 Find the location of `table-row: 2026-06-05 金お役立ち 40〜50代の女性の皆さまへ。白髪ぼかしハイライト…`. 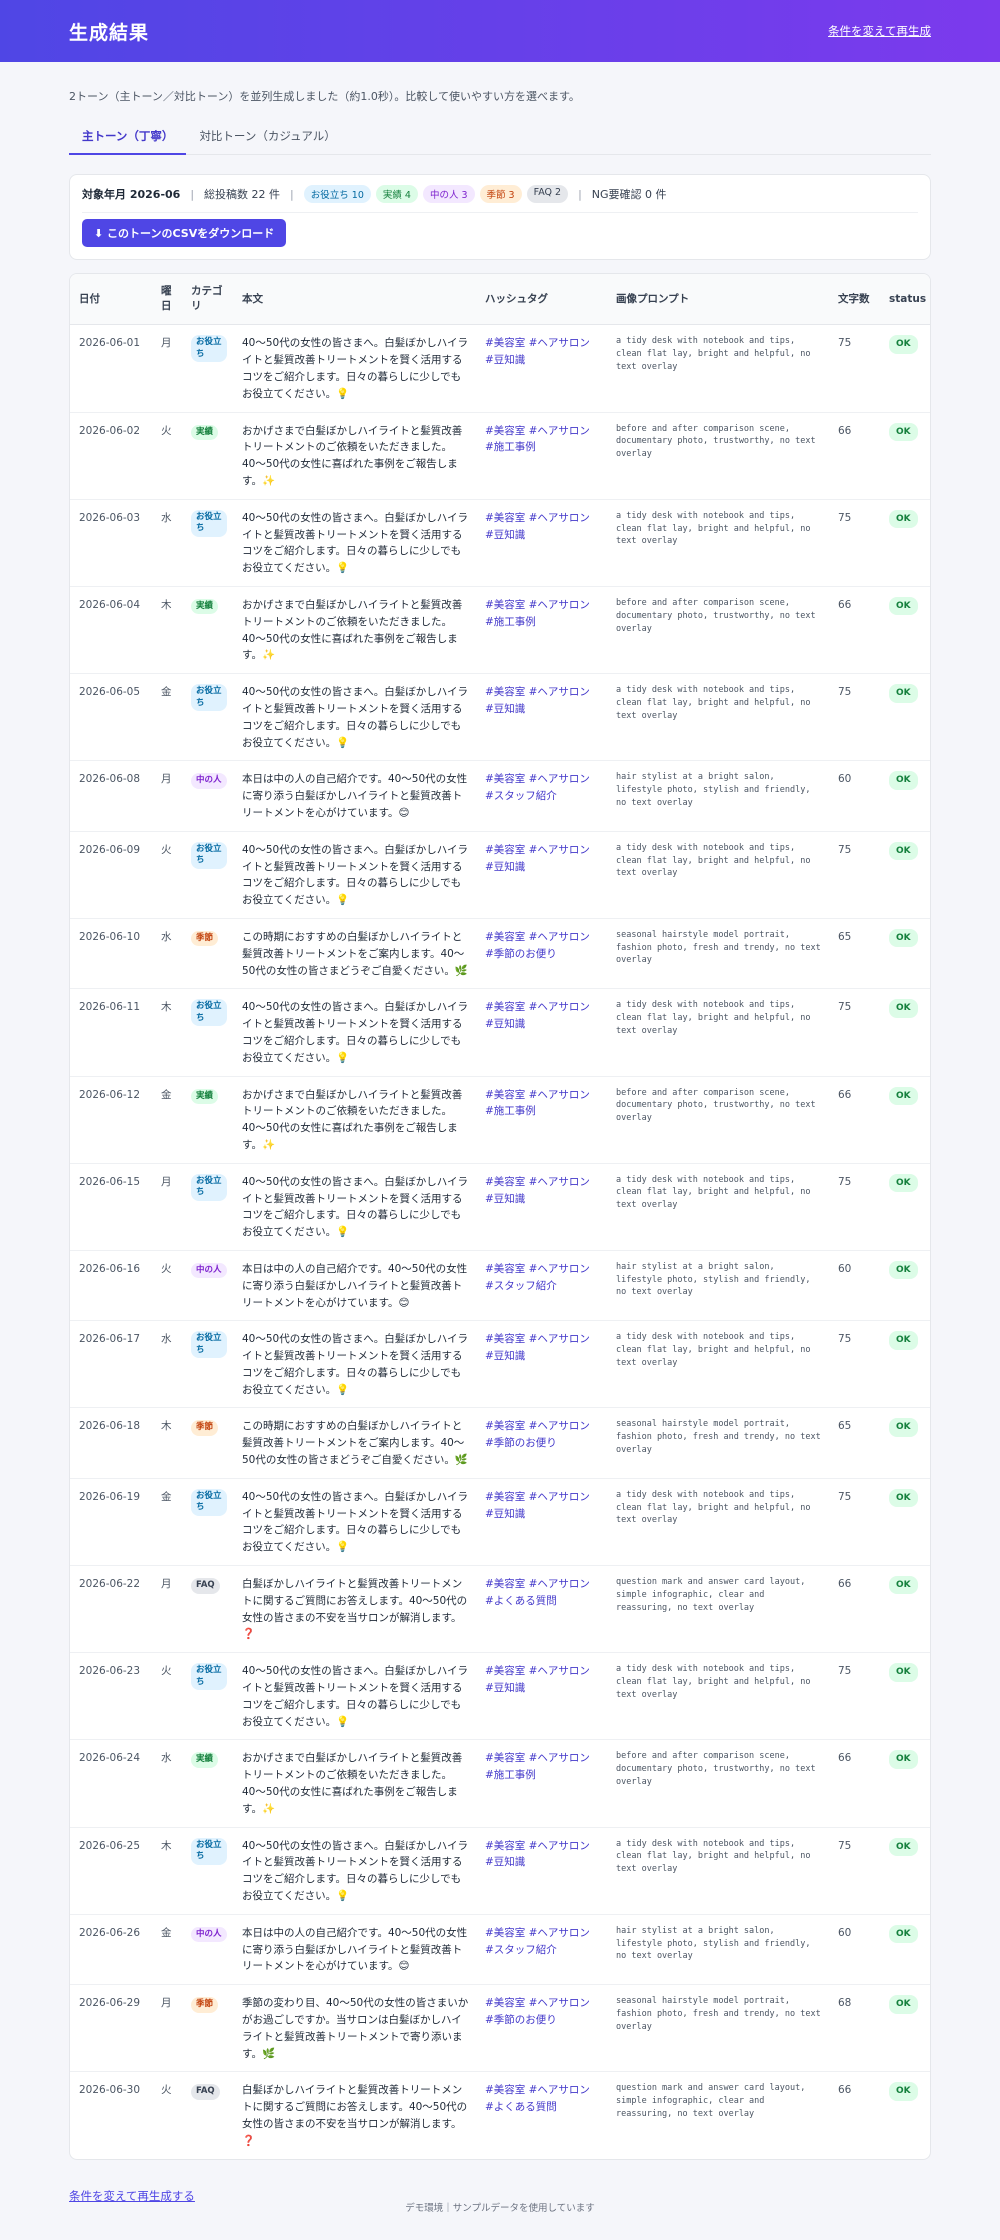

table-row: 2026-06-05 金お役立ち 40〜50代の女性の皆さまへ。白髪ぼかしハイライト… is located at coordinates (500, 717).